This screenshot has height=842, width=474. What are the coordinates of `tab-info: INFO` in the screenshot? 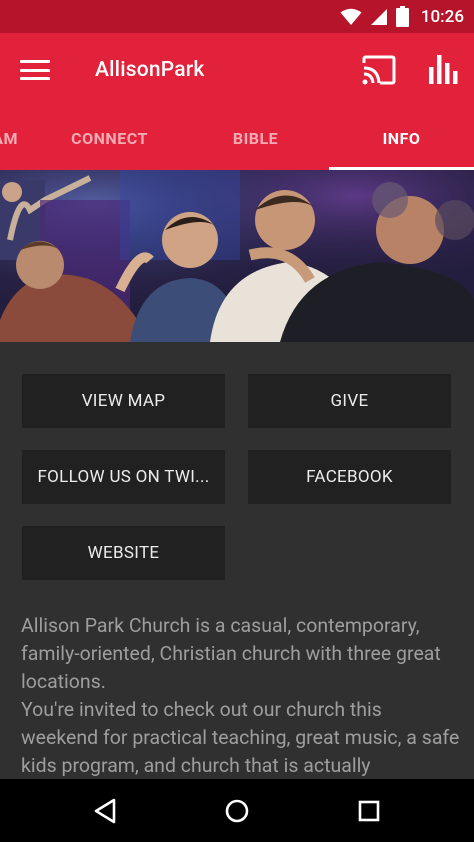 It's located at (401, 138).